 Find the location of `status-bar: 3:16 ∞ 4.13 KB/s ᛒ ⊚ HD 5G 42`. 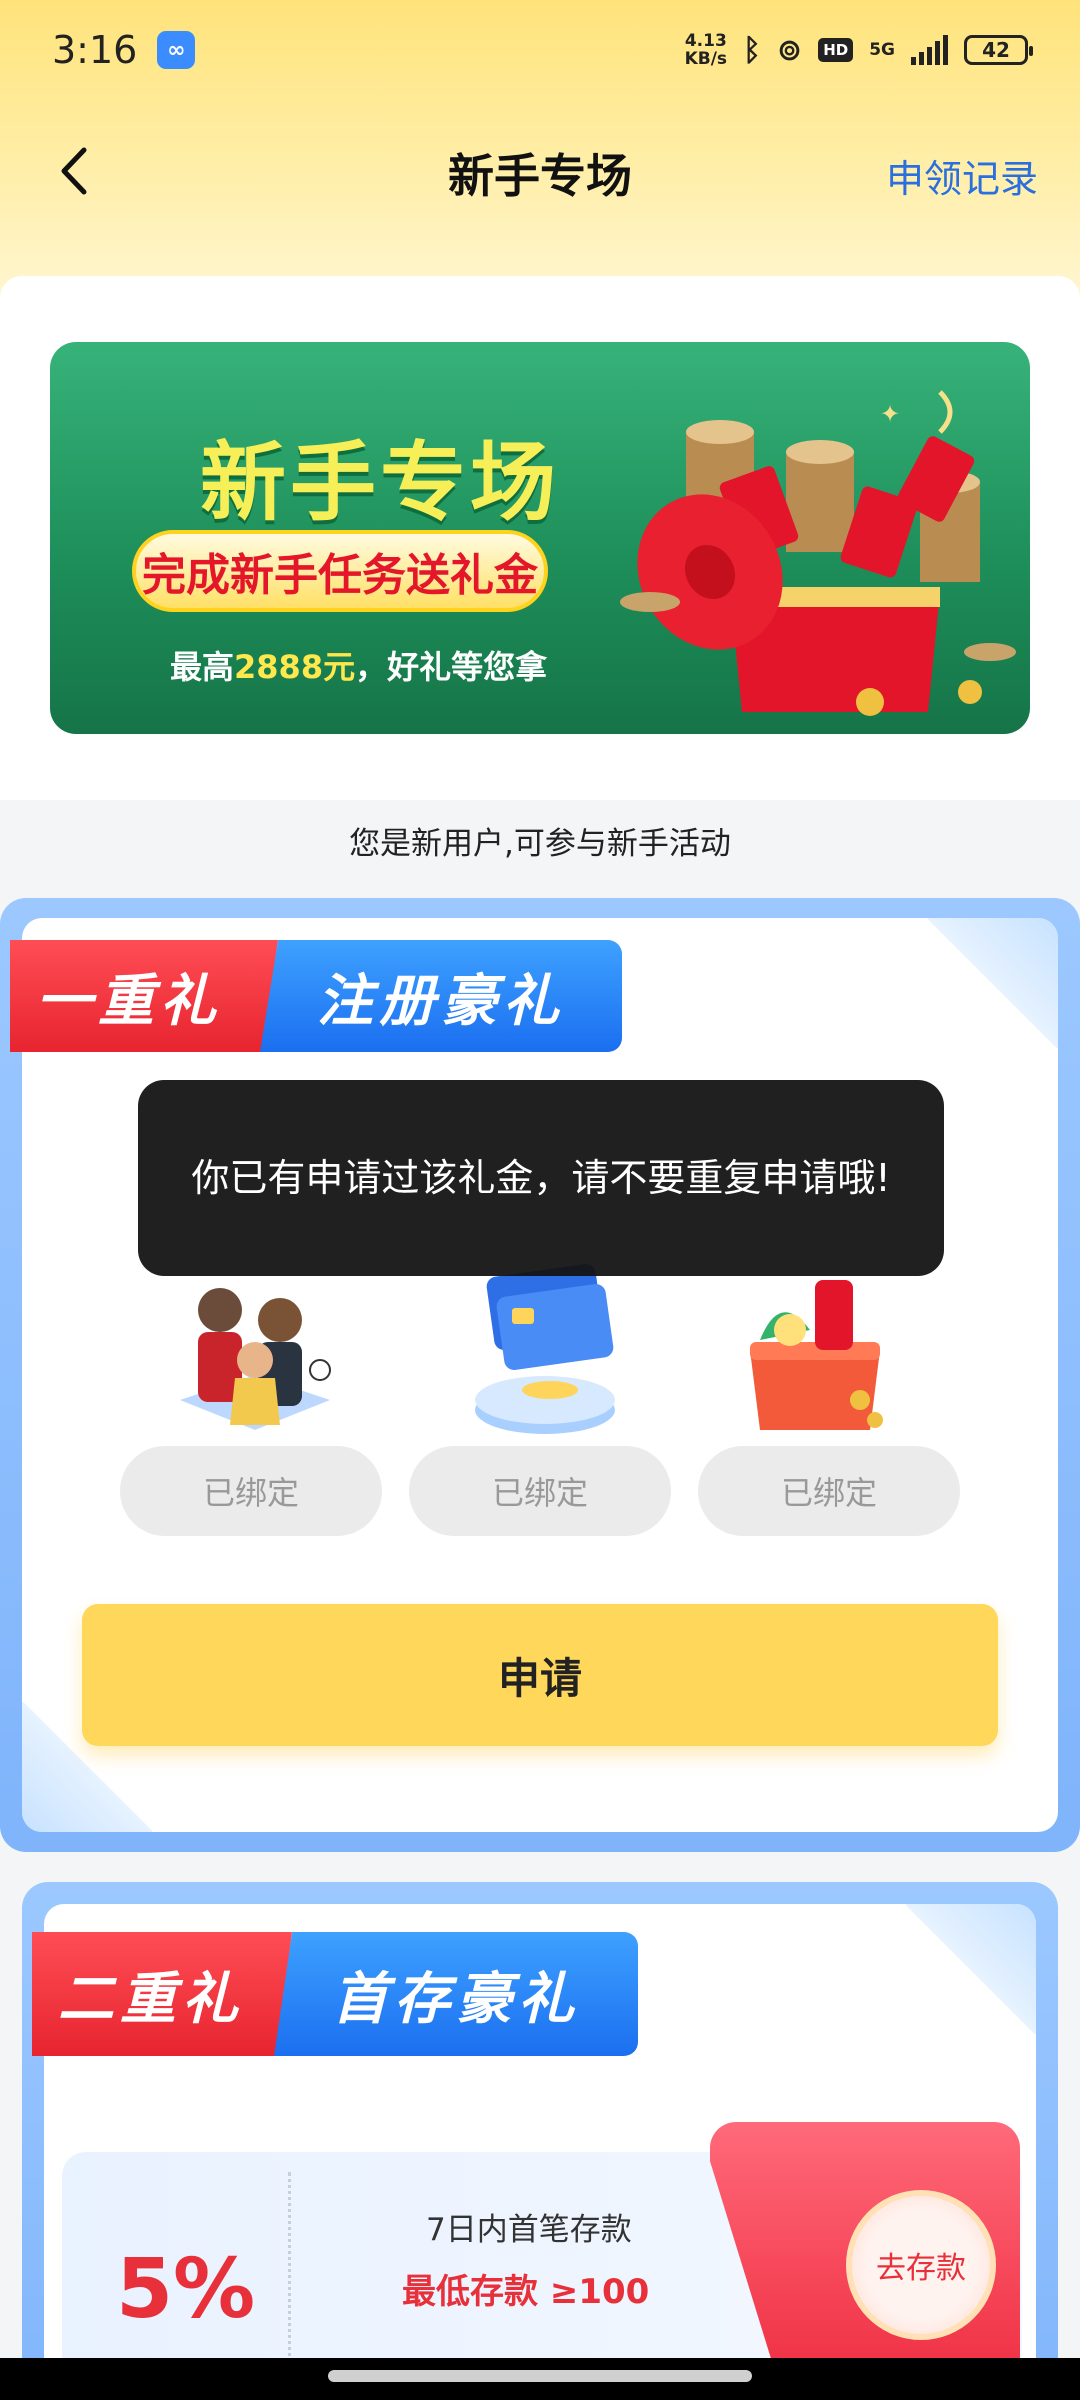

status-bar: 3:16 ∞ 4.13 KB/s ᛒ ⊚ HD 5G 42 is located at coordinates (540, 50).